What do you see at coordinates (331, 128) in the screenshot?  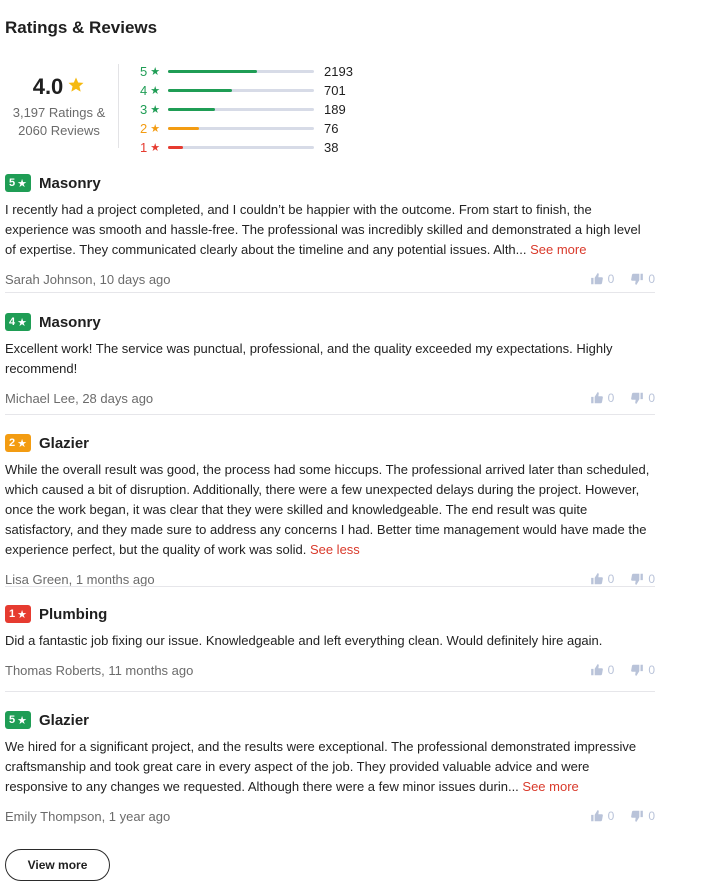 I see `distribution-count: 76` at bounding box center [331, 128].